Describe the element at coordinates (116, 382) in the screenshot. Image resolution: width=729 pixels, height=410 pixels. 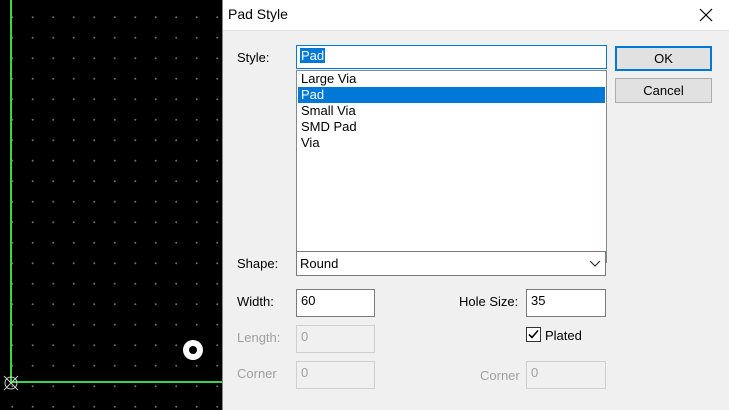
I see `board-edge-bottom` at that location.